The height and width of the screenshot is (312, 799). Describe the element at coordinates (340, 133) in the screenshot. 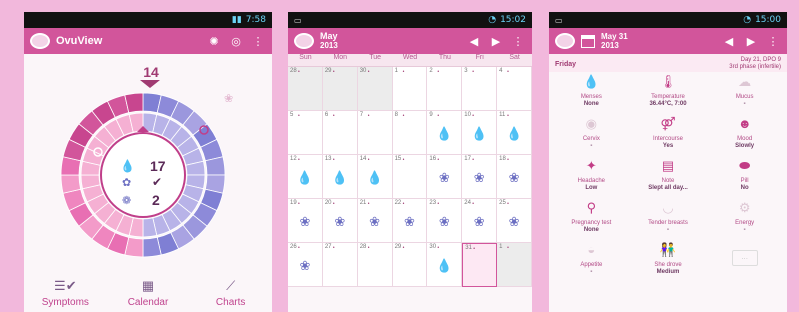

I see `calendar-day-cell: 6 •` at that location.